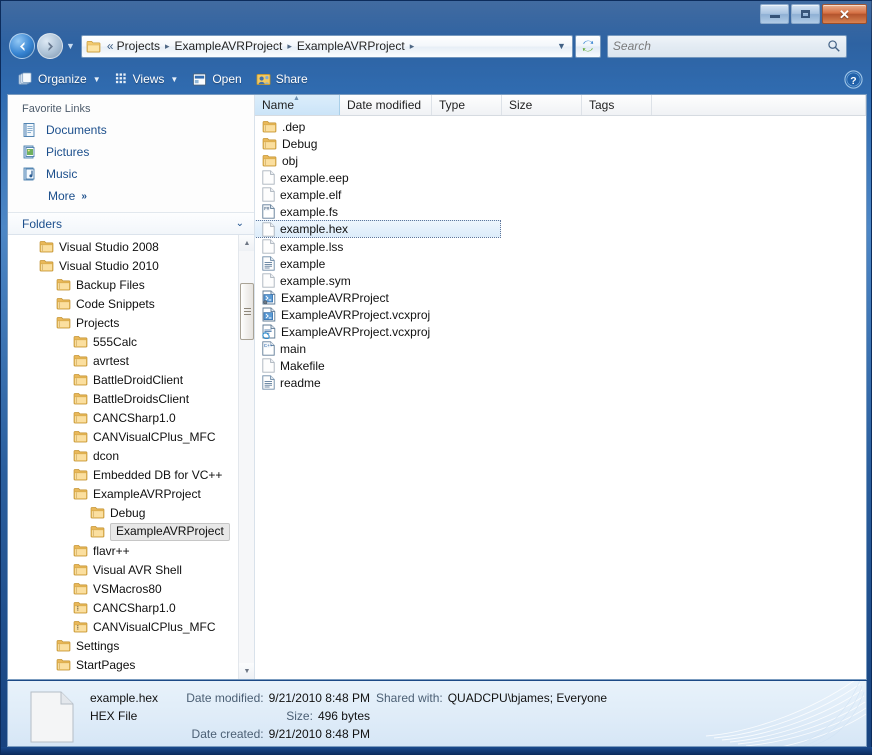 This screenshot has height=755, width=872. What do you see at coordinates (56, 109) in the screenshot?
I see `favorite-links-header: Favorite Links` at bounding box center [56, 109].